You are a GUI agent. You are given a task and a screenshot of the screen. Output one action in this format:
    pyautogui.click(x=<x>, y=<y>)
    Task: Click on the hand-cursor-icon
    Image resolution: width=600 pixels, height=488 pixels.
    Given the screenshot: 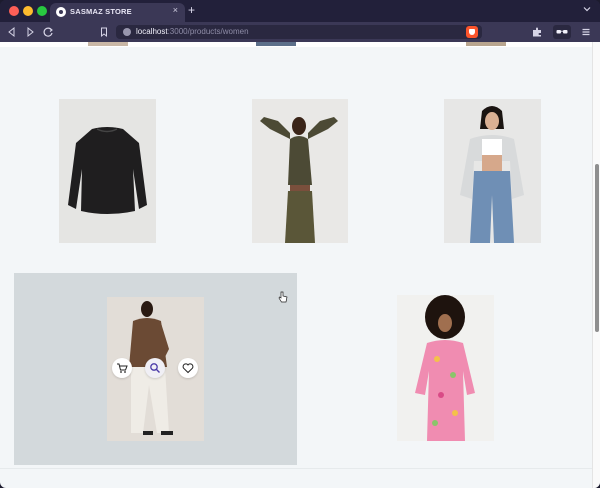 What is the action you would take?
    pyautogui.click(x=283, y=297)
    